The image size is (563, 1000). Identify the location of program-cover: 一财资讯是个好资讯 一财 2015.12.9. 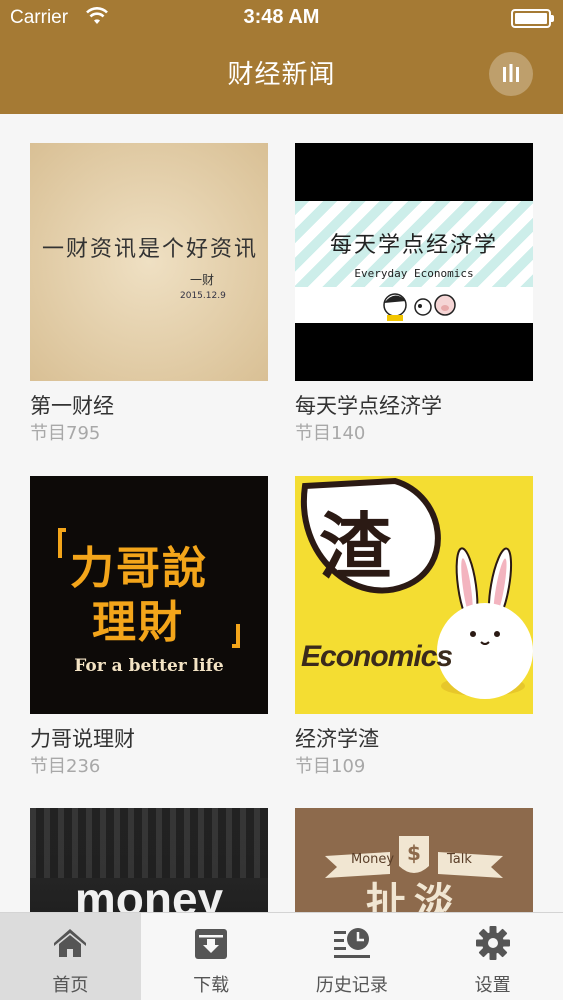
(149, 262).